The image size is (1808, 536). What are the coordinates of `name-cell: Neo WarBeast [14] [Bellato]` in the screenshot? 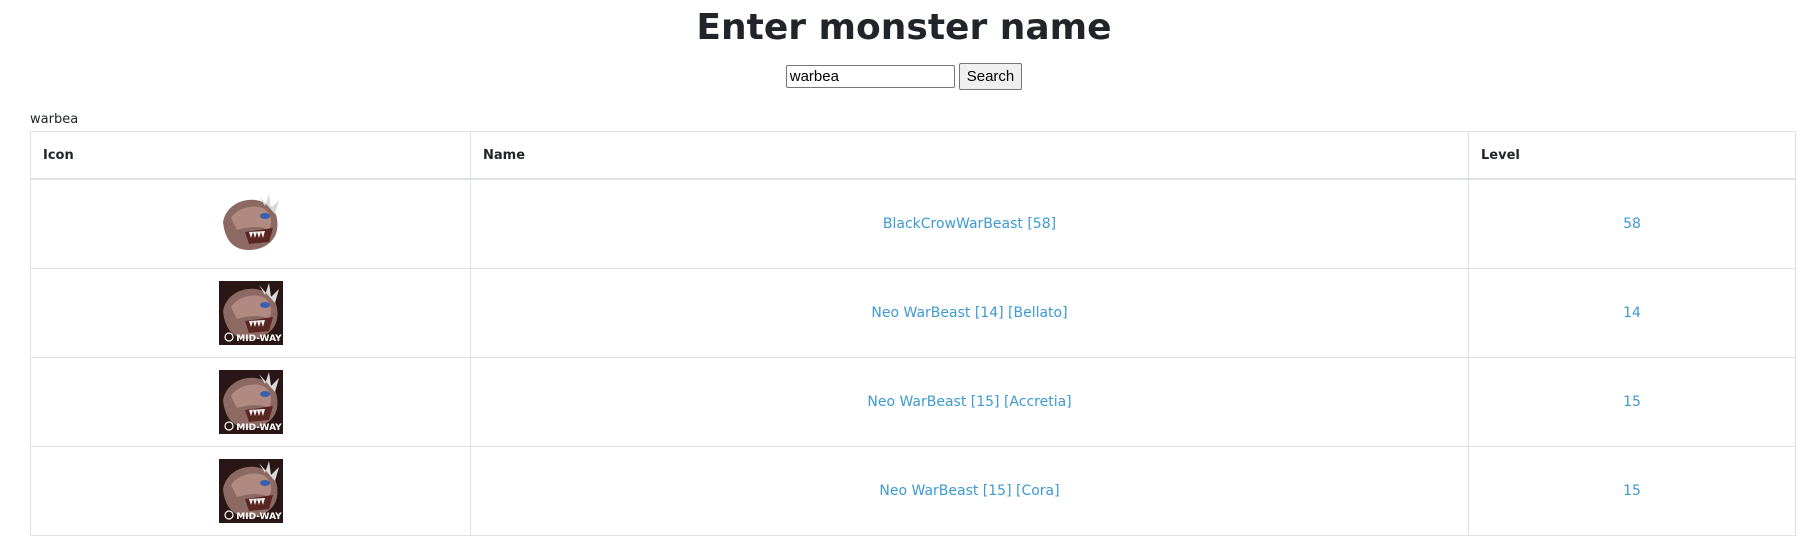 It's located at (969, 313).